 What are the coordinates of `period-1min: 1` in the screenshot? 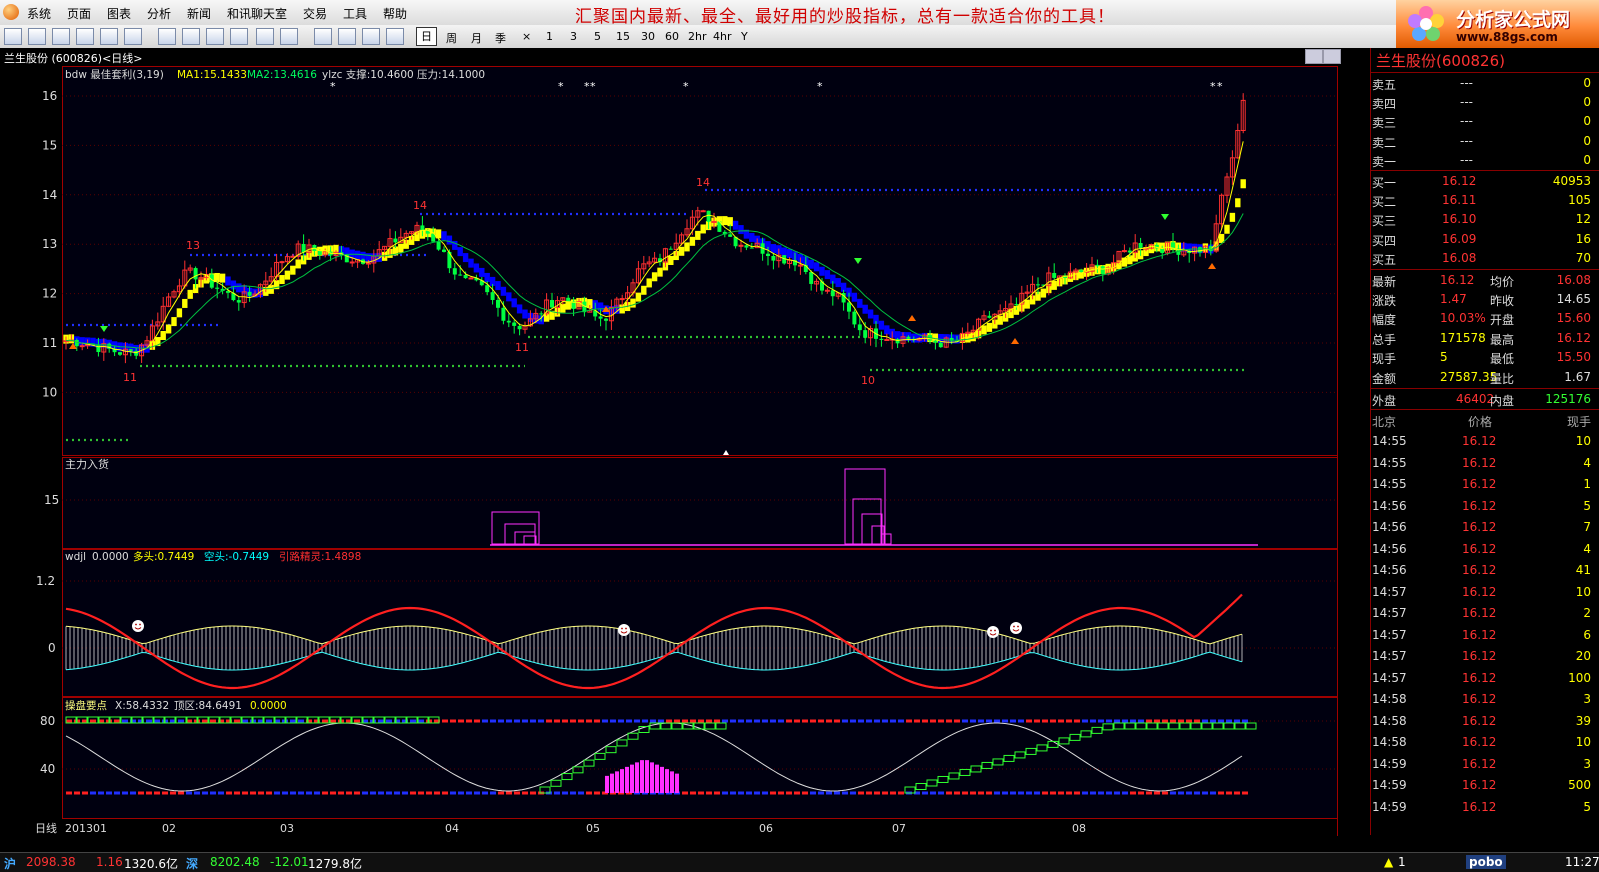 It's located at (549, 36).